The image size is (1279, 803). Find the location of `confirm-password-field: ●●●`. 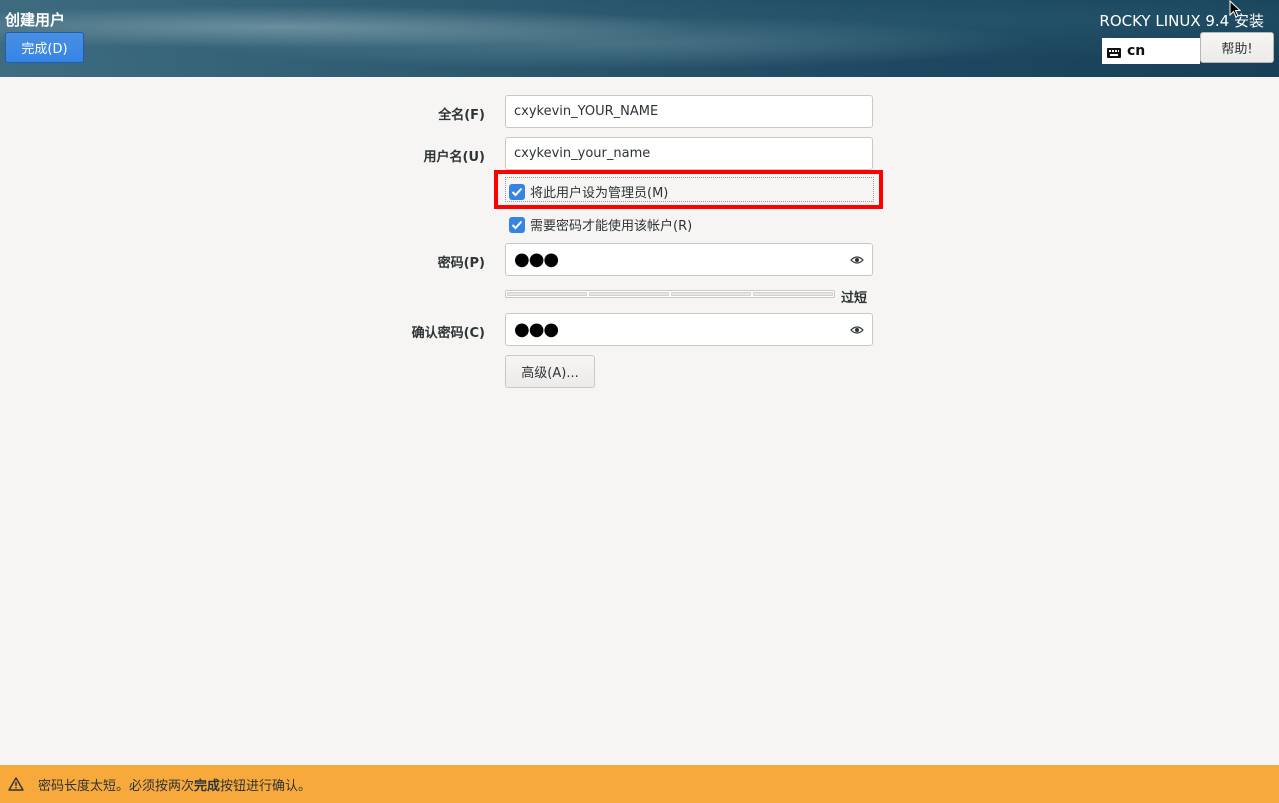

confirm-password-field: ●●● is located at coordinates (689, 329).